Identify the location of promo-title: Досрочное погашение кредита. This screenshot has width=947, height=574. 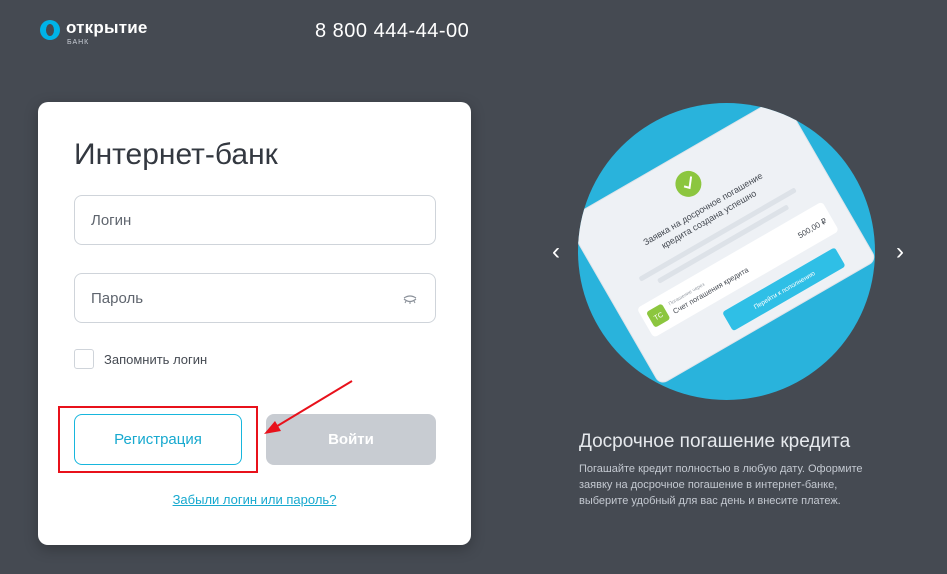
(715, 441).